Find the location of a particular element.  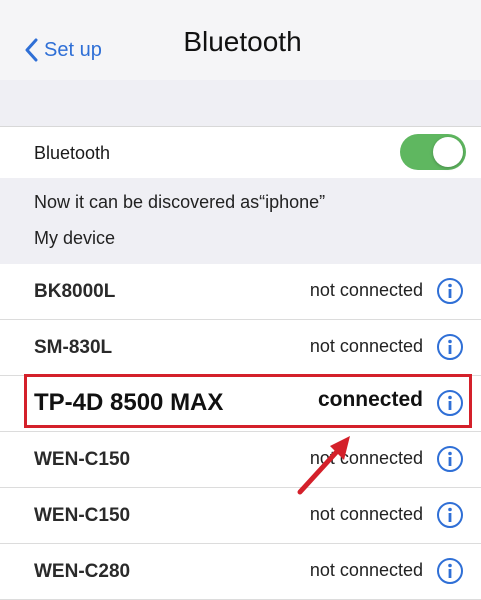

section-header-my-device: My device is located at coordinates (75, 238).